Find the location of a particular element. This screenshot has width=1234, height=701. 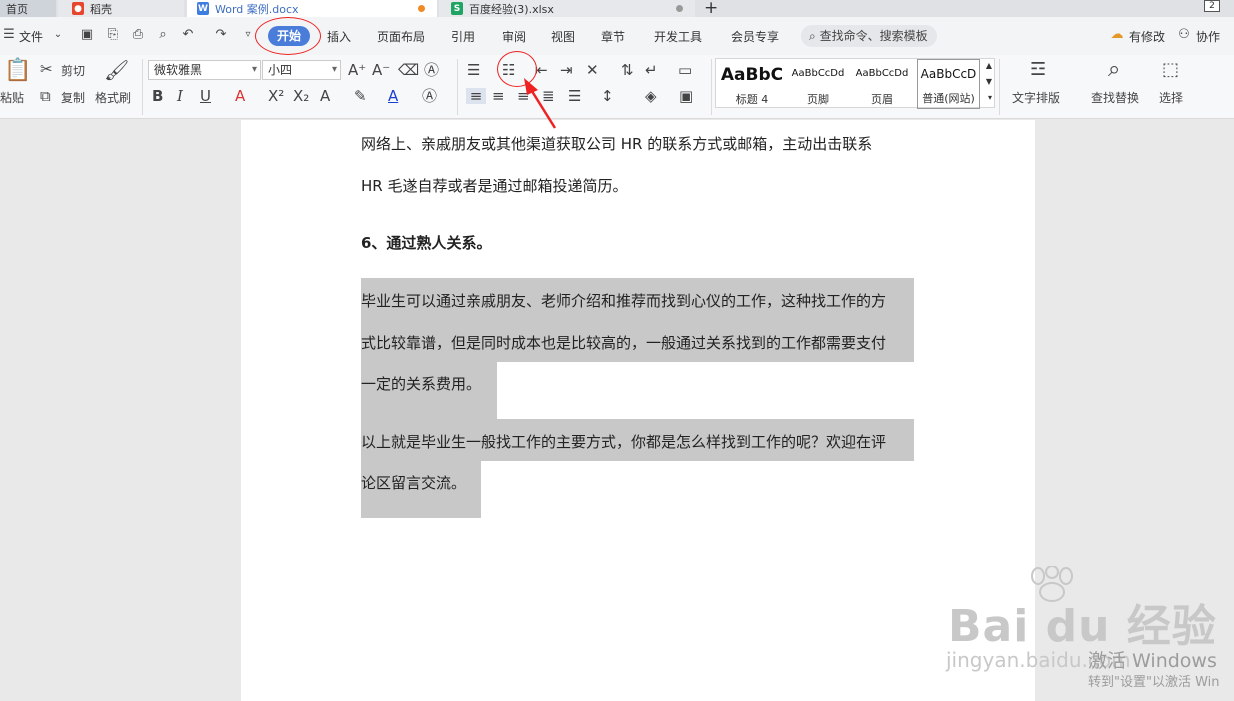

cloud-sync-icon: ☁ is located at coordinates (1117, 35).